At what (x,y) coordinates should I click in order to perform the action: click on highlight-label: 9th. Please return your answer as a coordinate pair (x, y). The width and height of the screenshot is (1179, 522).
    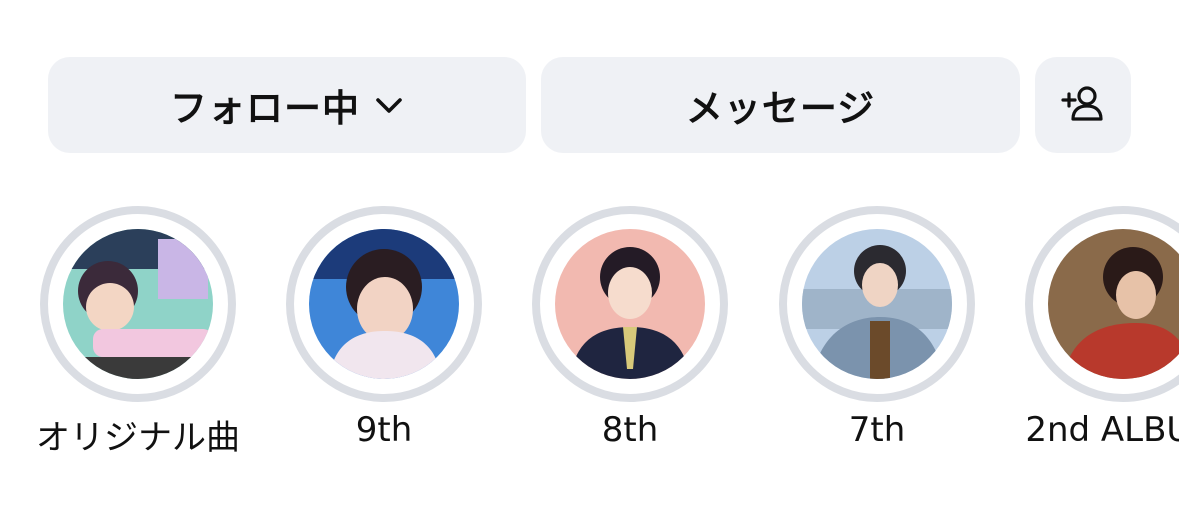
    Looking at the image, I should click on (384, 430).